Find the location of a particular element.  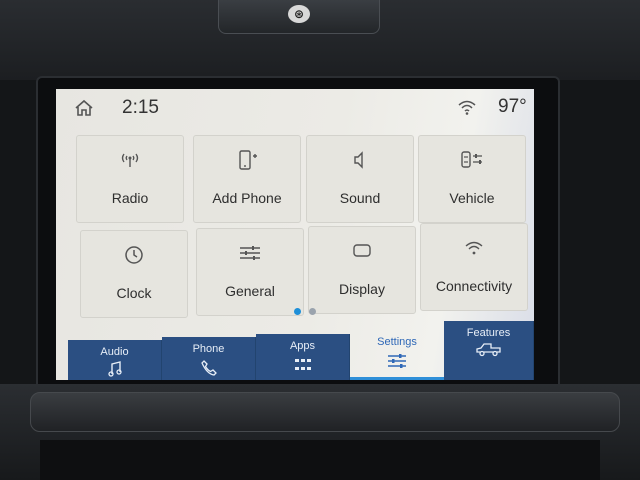

nav-phone: Phone is located at coordinates (209, 358).